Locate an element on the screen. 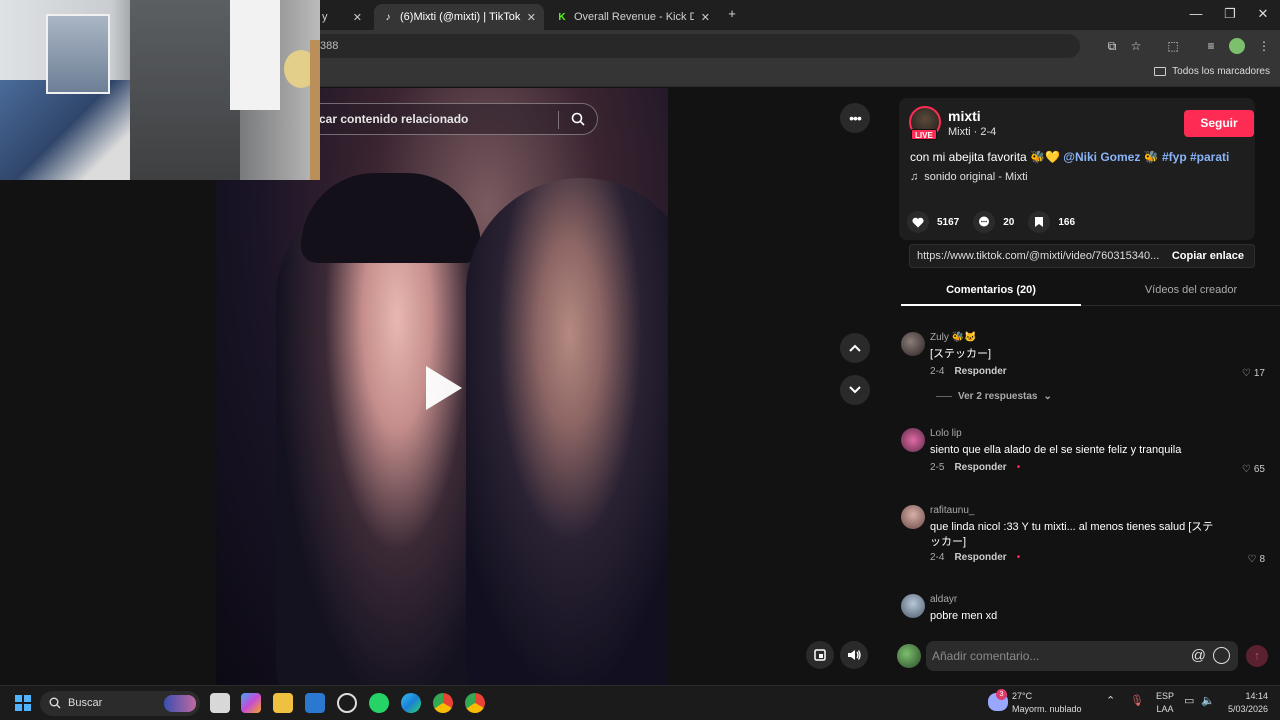 This screenshot has width=1280, height=720. new-tab-icon: + is located at coordinates (732, 13).